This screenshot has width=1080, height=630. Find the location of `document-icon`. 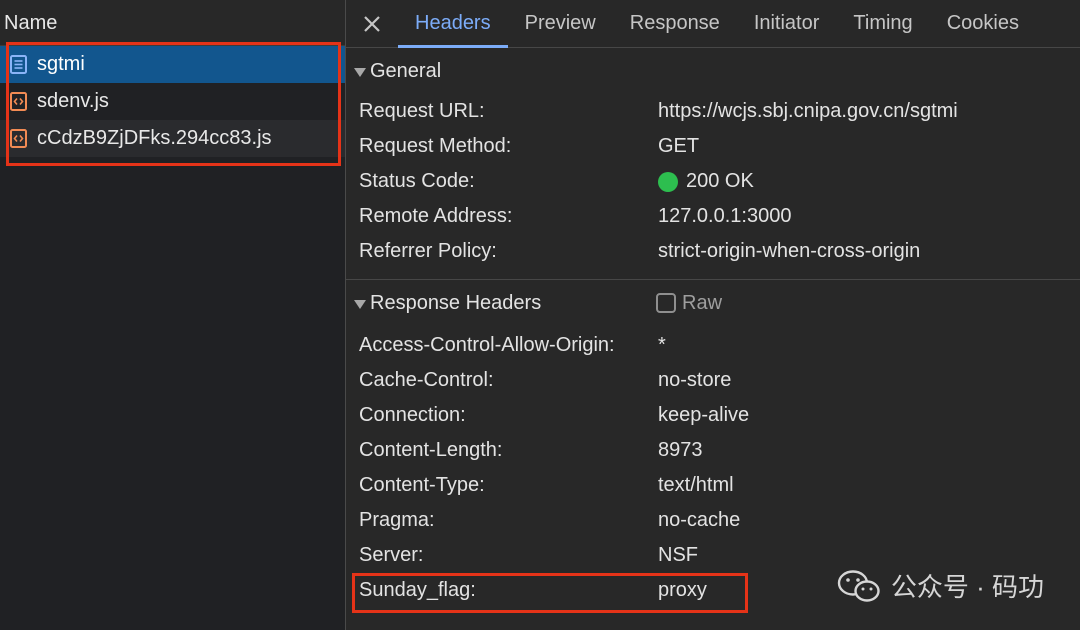

document-icon is located at coordinates (18, 64).